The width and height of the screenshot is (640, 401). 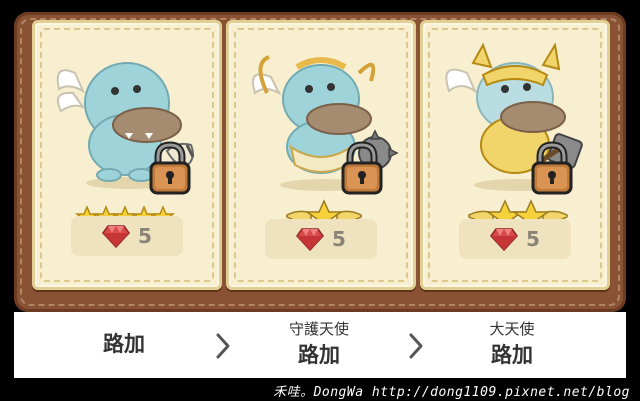 What do you see at coordinates (512, 329) in the screenshot?
I see `evolution-title: 大天使` at bounding box center [512, 329].